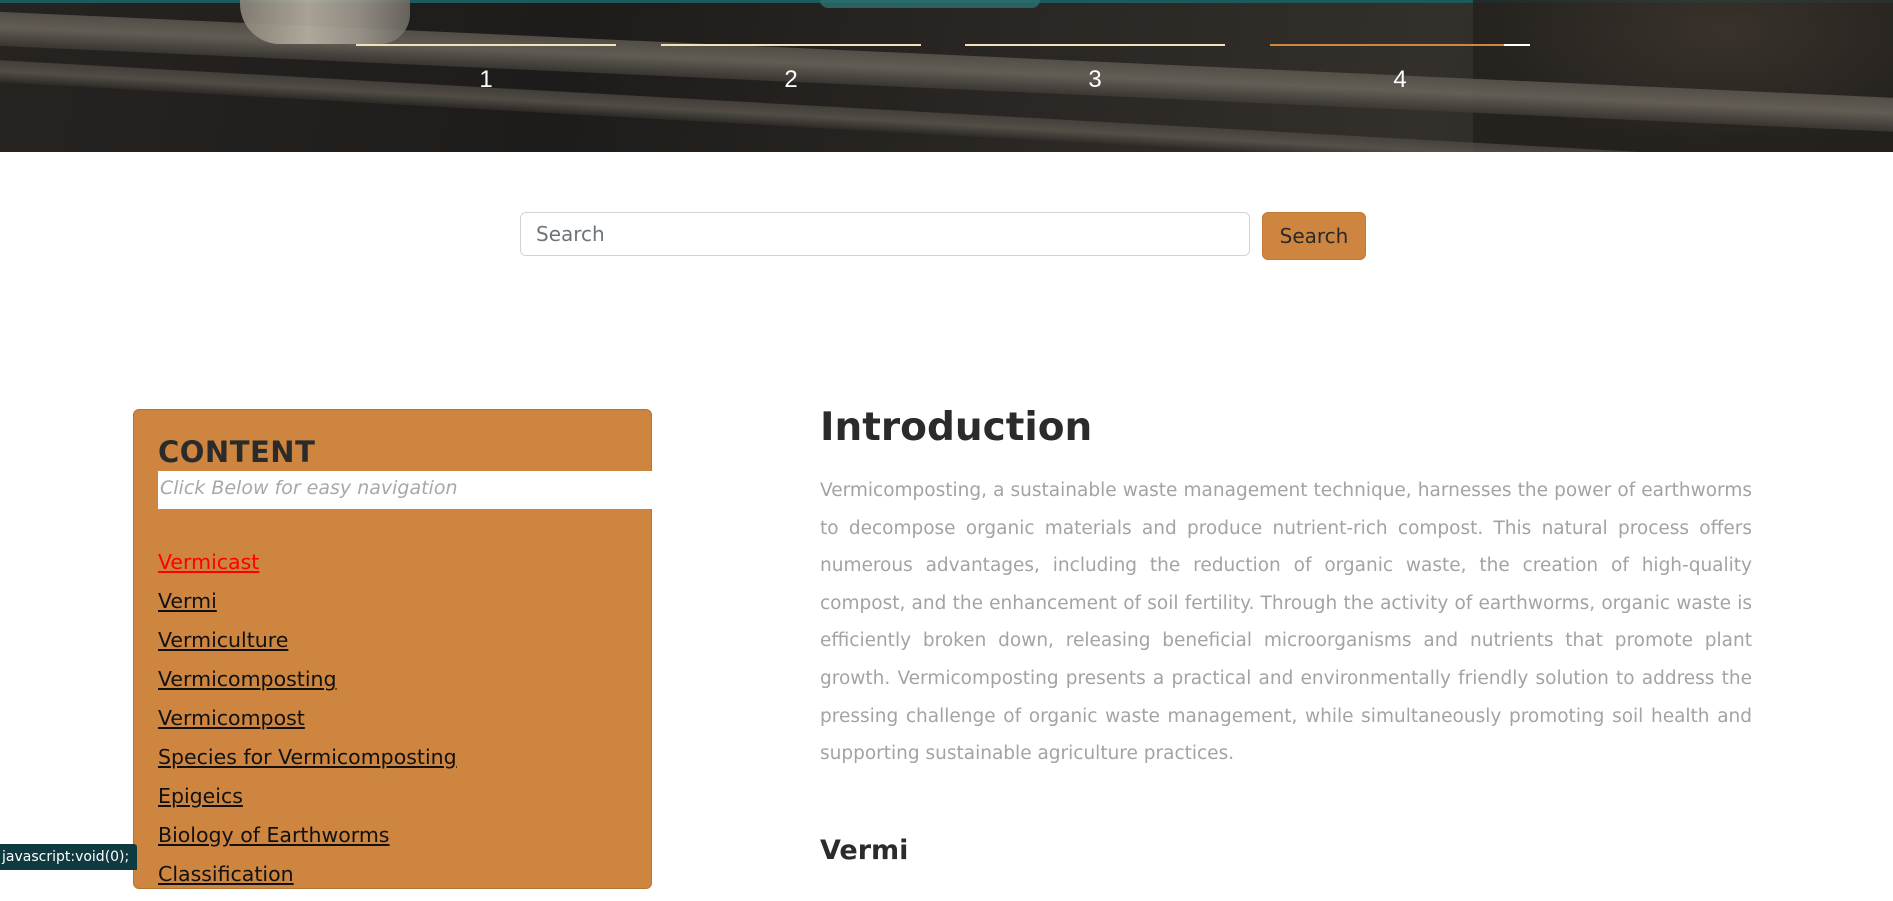 Image resolution: width=1893 pixels, height=901 pixels. Describe the element at coordinates (307, 757) in the screenshot. I see `toc-link-species: Species for Vermicomposting` at that location.